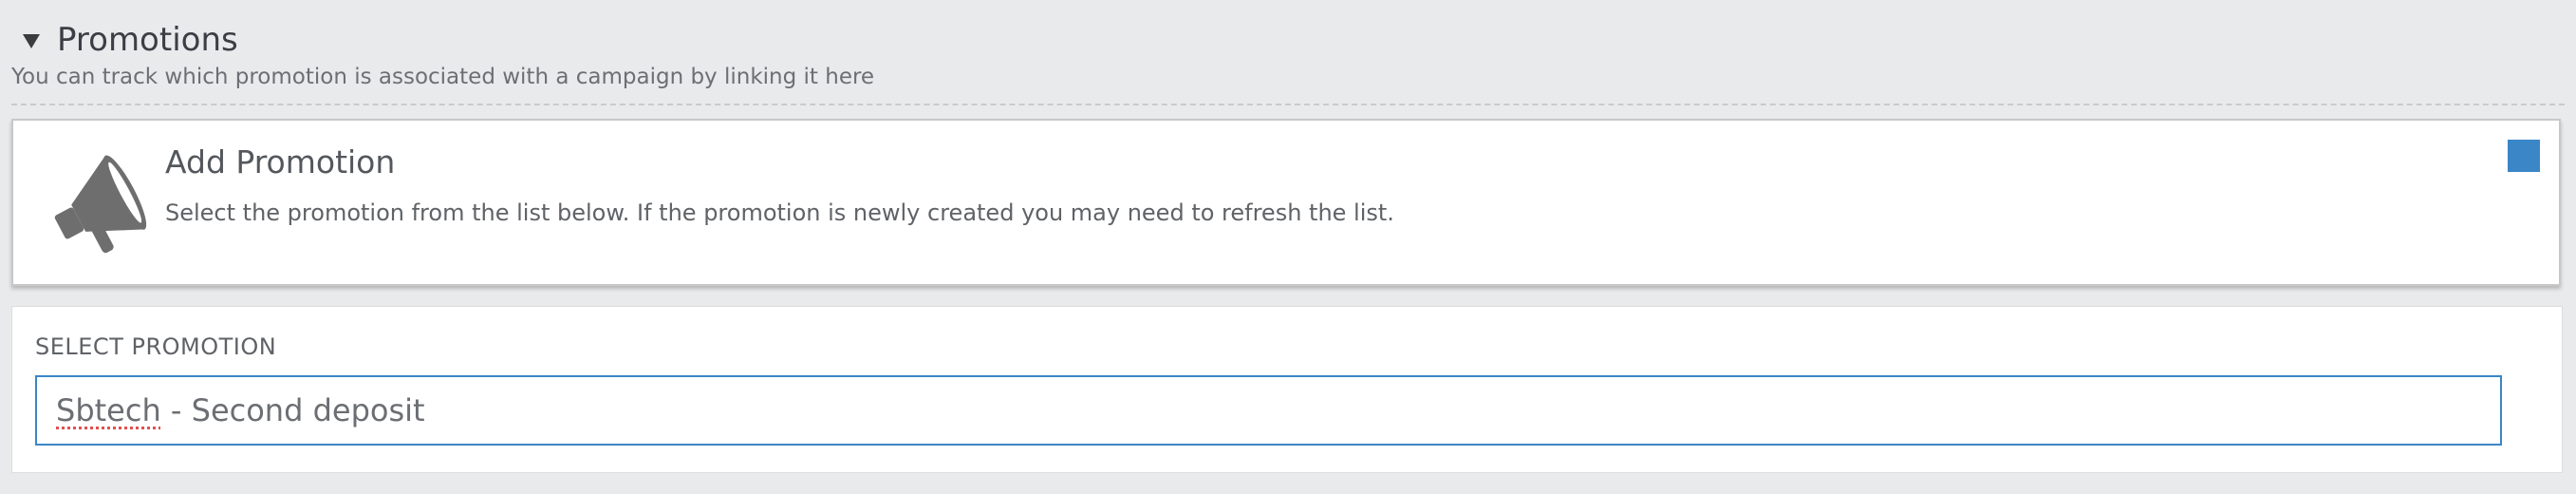  I want to click on select-value-word: Sbtech, so click(108, 410).